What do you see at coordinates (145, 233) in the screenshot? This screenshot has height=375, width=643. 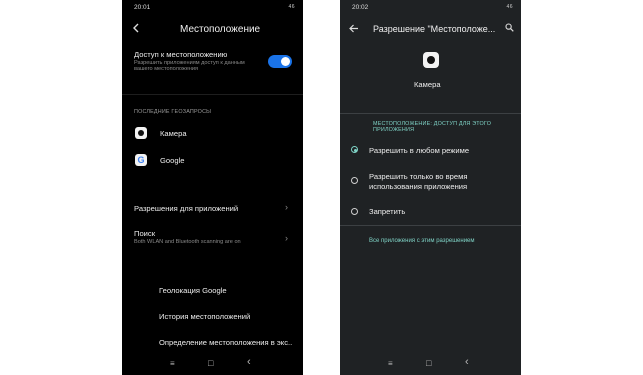 I see `search-label: Поиск` at bounding box center [145, 233].